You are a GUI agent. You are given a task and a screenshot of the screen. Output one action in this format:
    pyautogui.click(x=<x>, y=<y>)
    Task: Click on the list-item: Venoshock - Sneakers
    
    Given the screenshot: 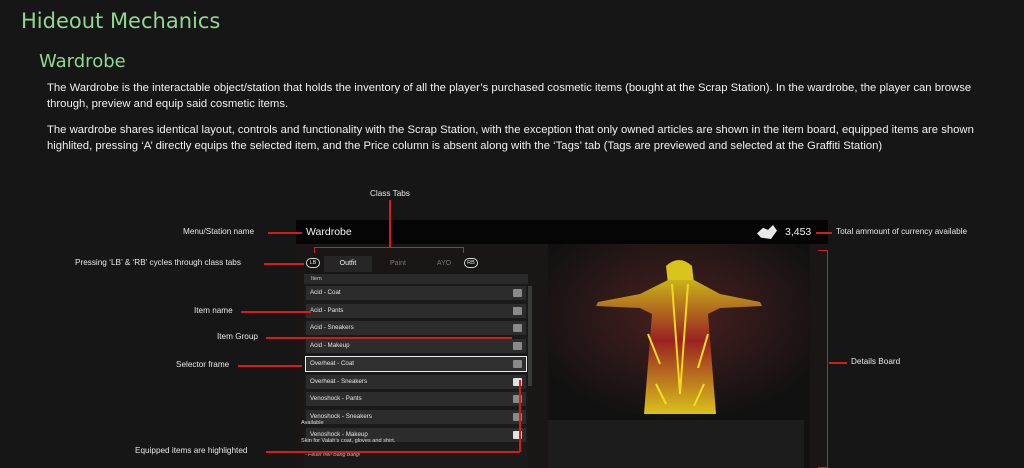 What is the action you would take?
    pyautogui.click(x=416, y=417)
    